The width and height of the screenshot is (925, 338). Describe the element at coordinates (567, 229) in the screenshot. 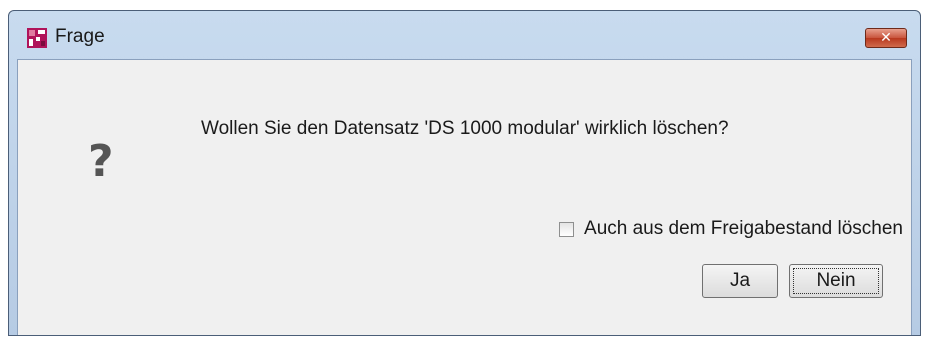

I see `delete-from-release-checkbox` at that location.